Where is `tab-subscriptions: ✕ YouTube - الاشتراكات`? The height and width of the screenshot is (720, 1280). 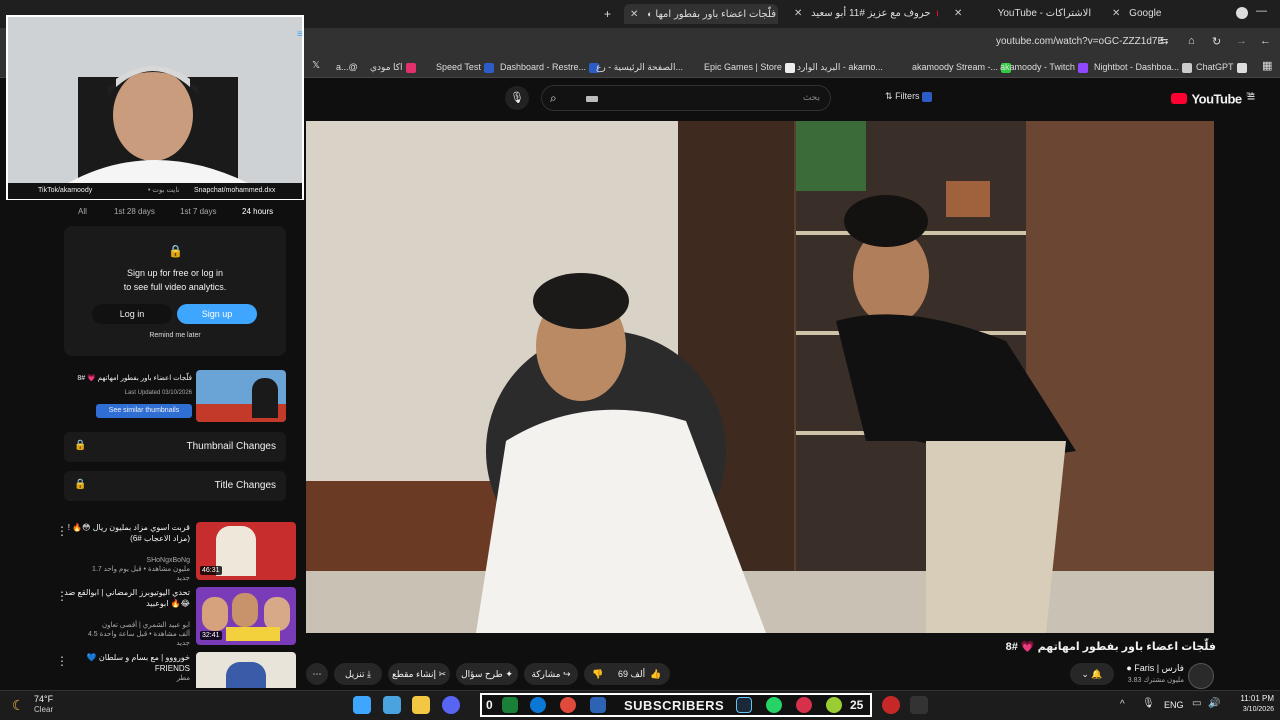
tab-subscriptions: ✕ YouTube - الاشتراكات is located at coordinates (1023, 14).